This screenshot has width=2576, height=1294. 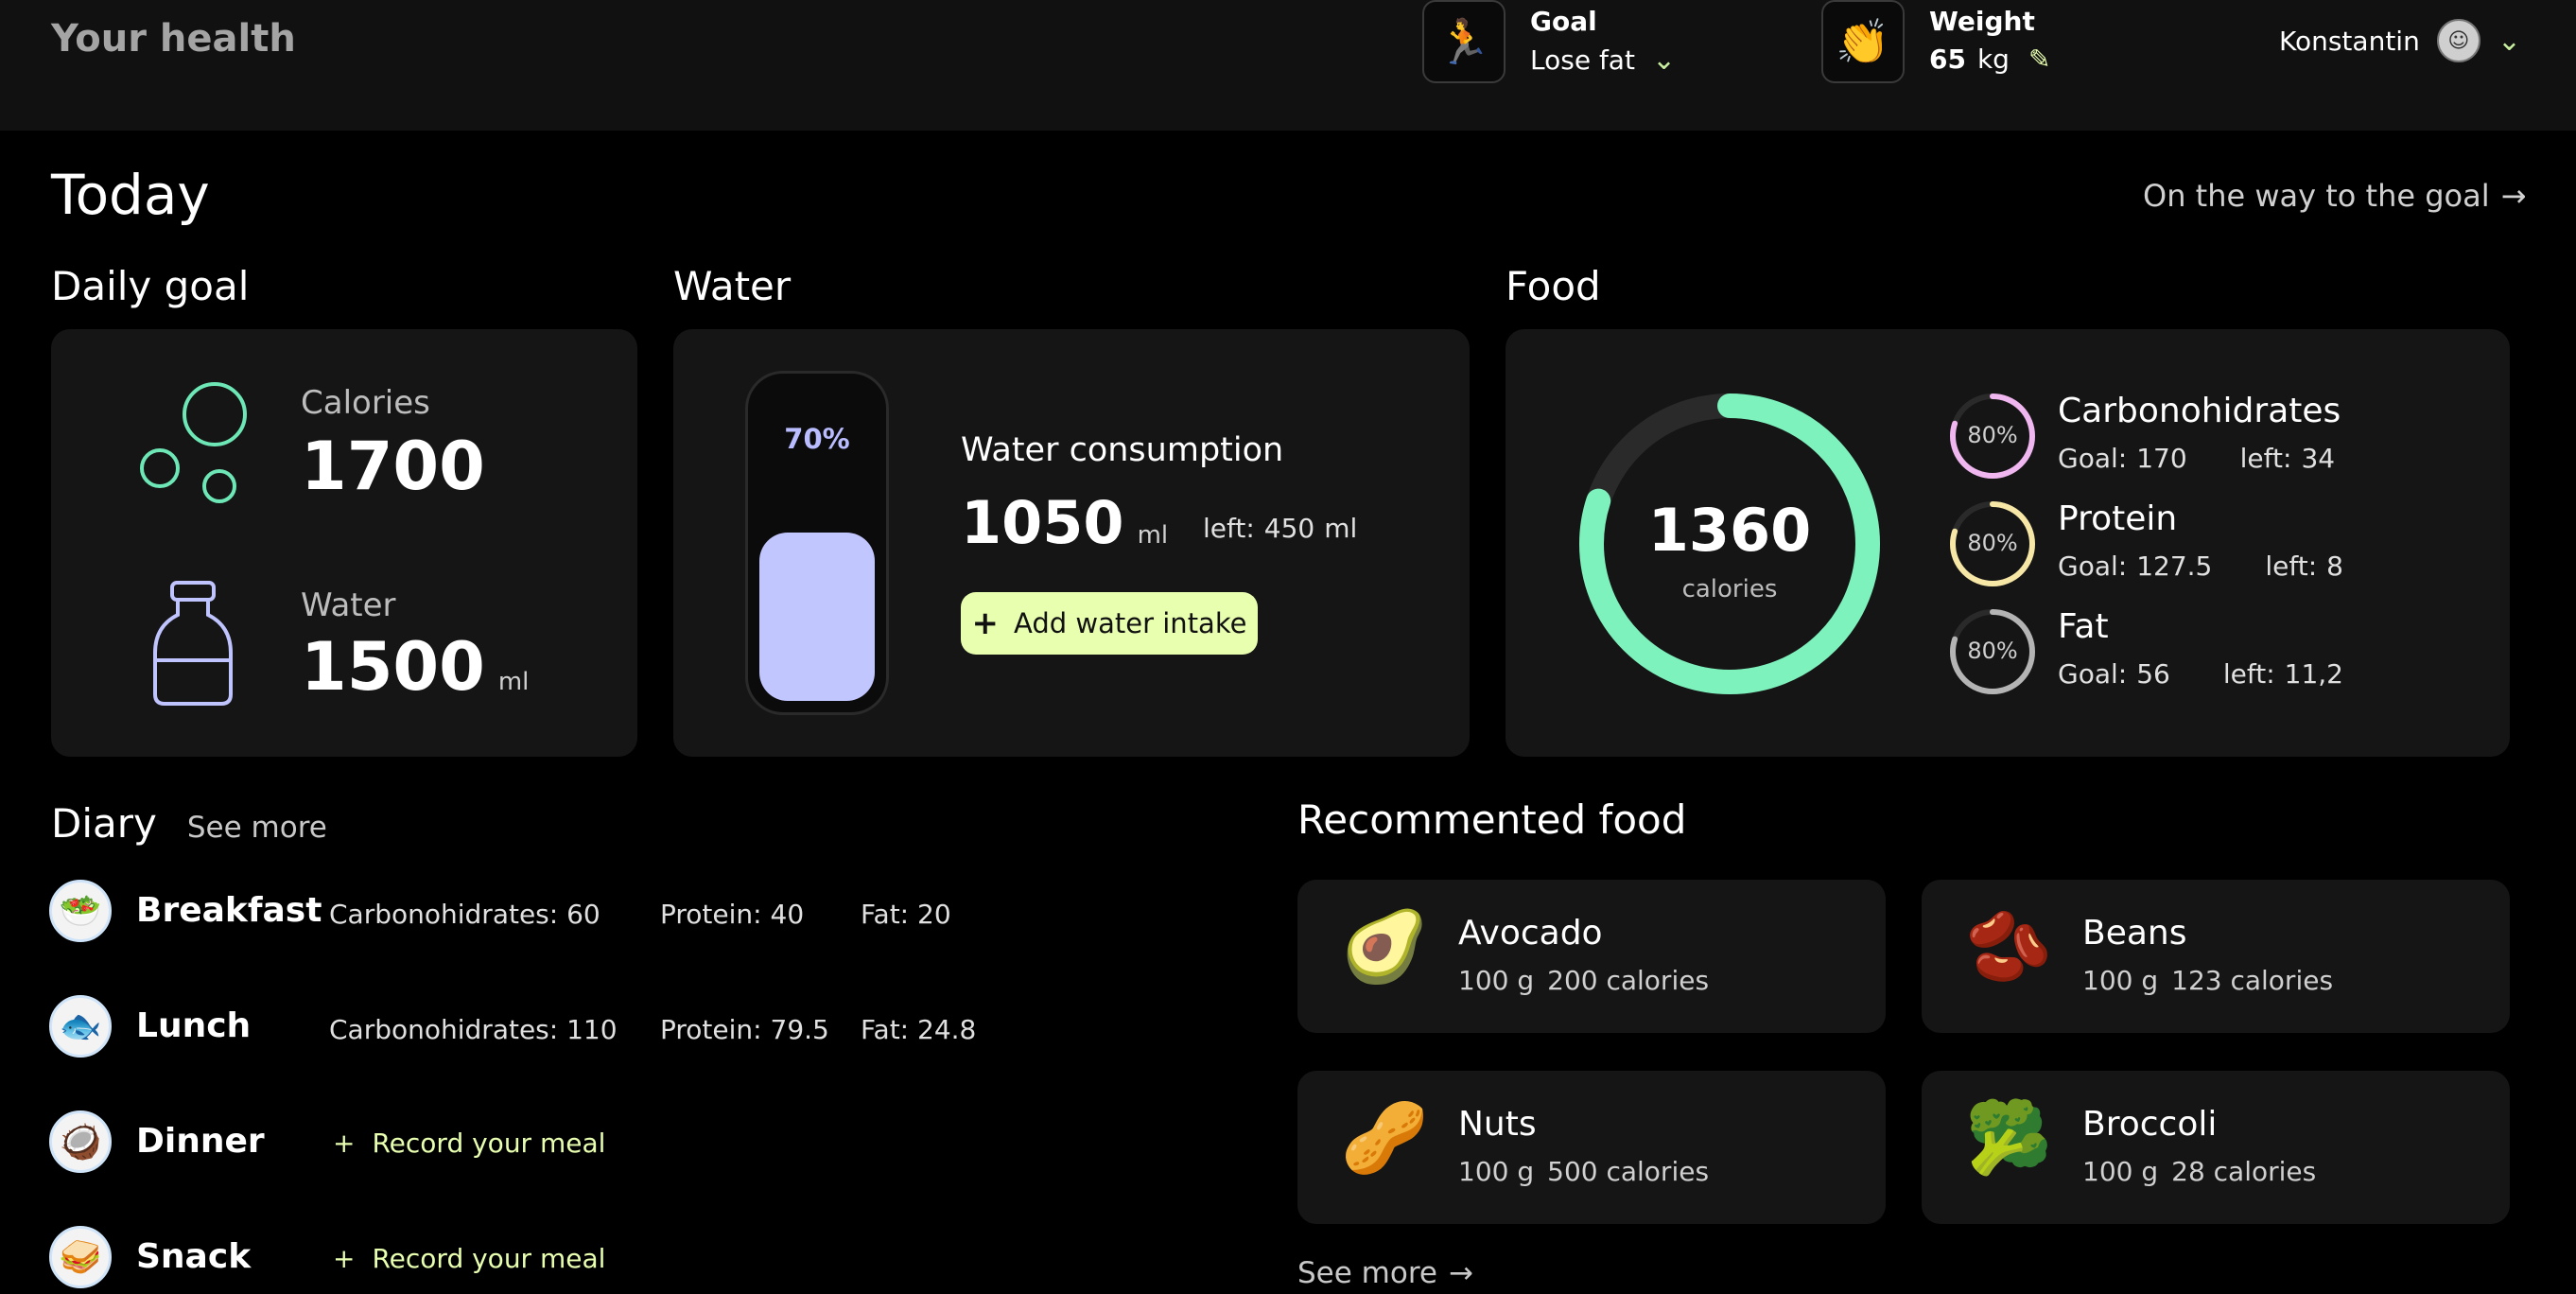 What do you see at coordinates (2009, 1138) in the screenshot?
I see `broccoli-icon: 🥦` at bounding box center [2009, 1138].